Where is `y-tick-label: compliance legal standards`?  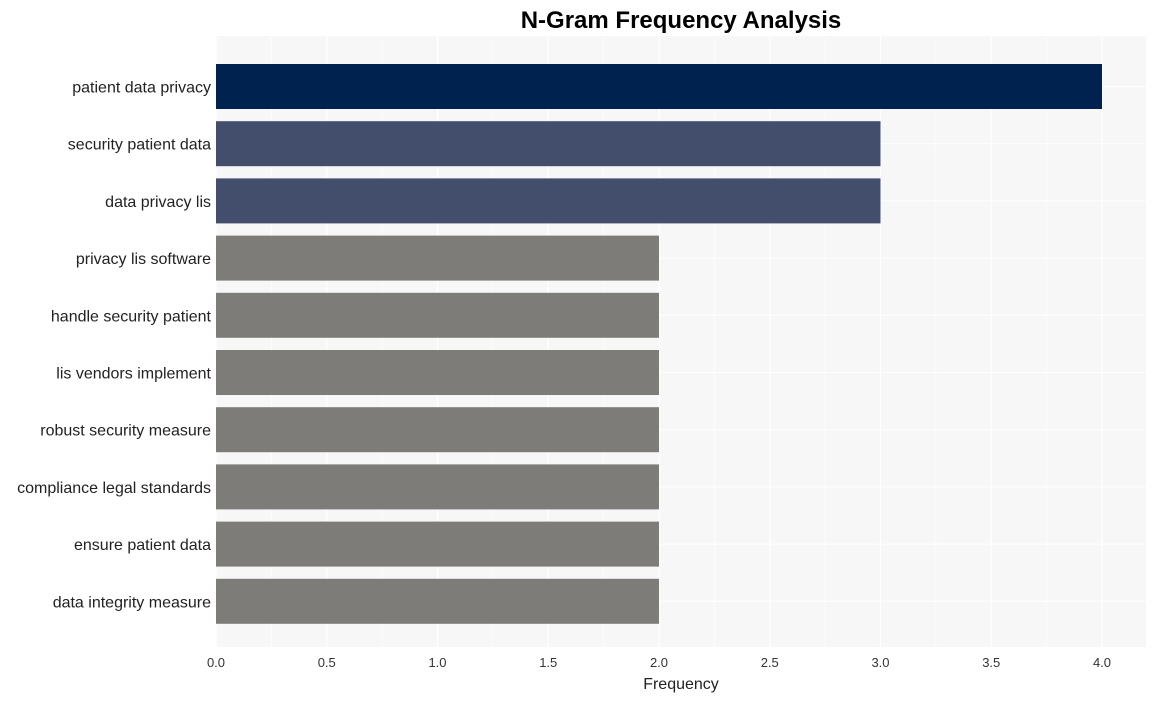 y-tick-label: compliance legal standards is located at coordinates (114, 488).